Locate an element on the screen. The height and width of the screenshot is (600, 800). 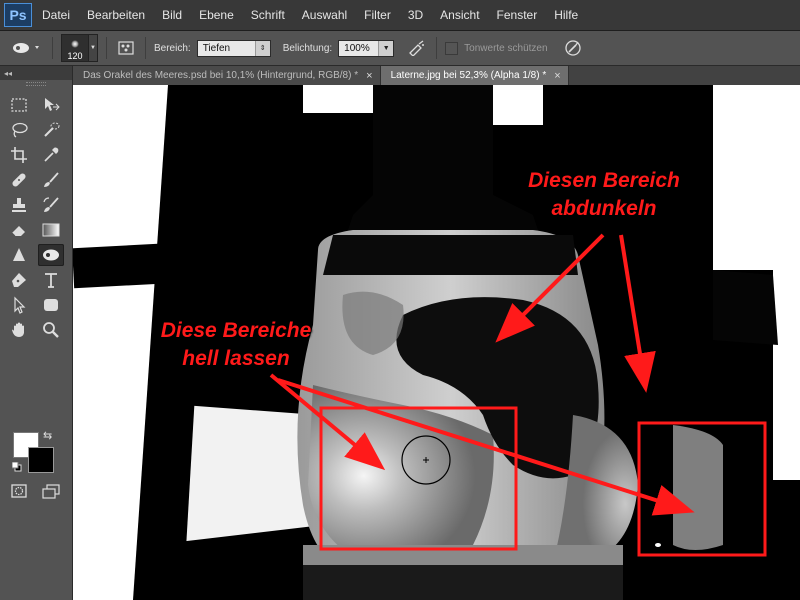
move-tool is located at coordinates (51, 105).